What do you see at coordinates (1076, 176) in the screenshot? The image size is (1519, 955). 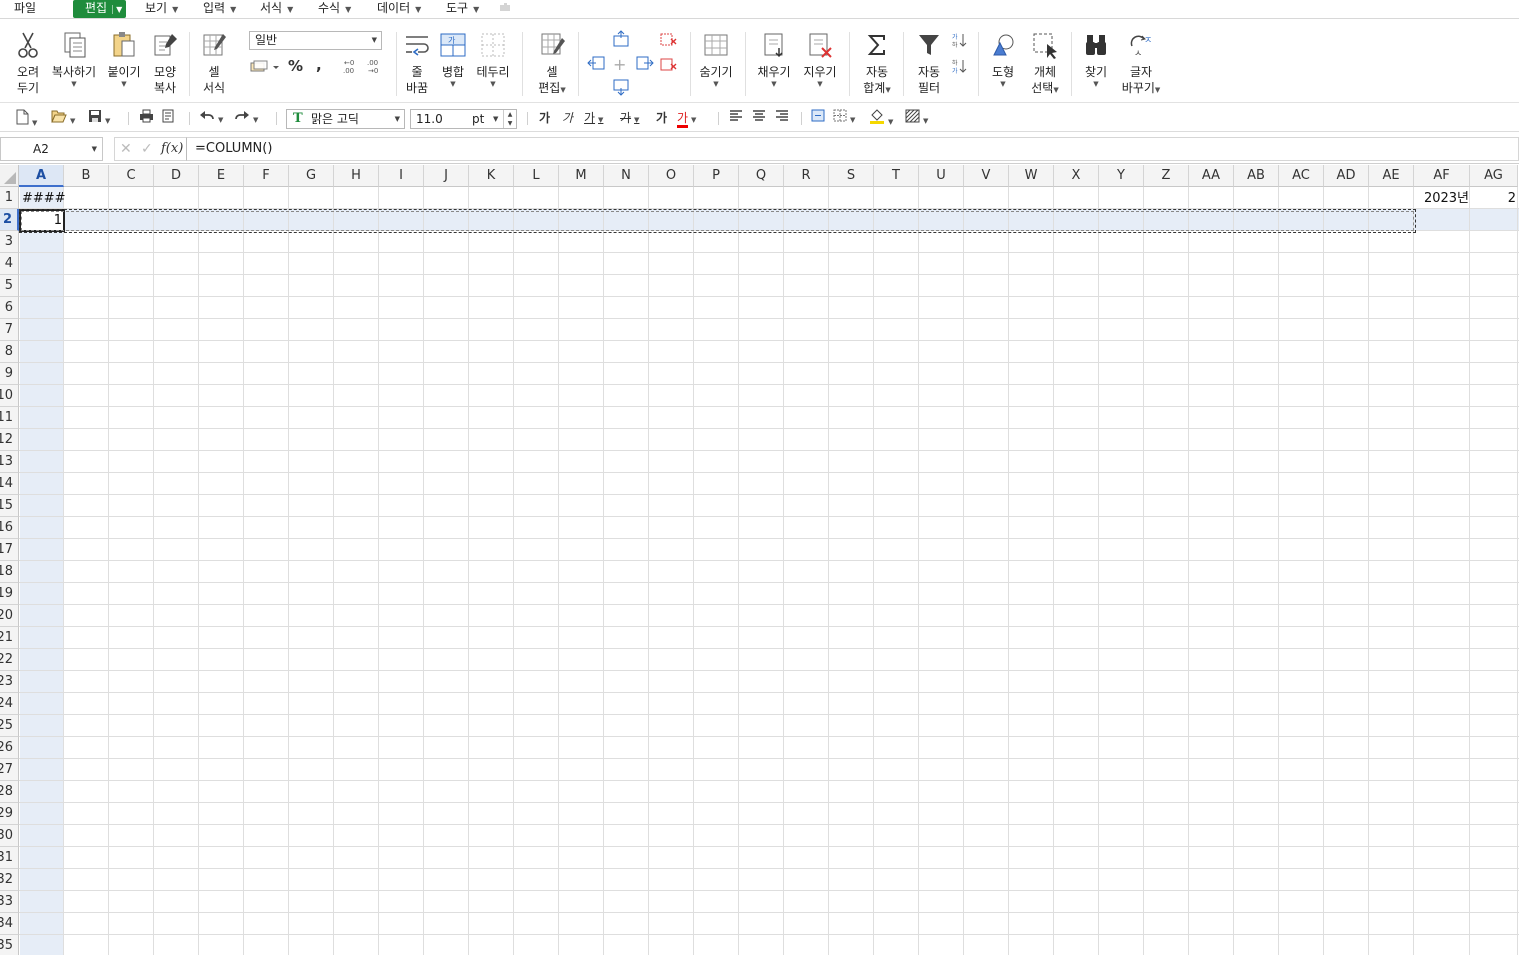 I see `column-header-X: X` at bounding box center [1076, 176].